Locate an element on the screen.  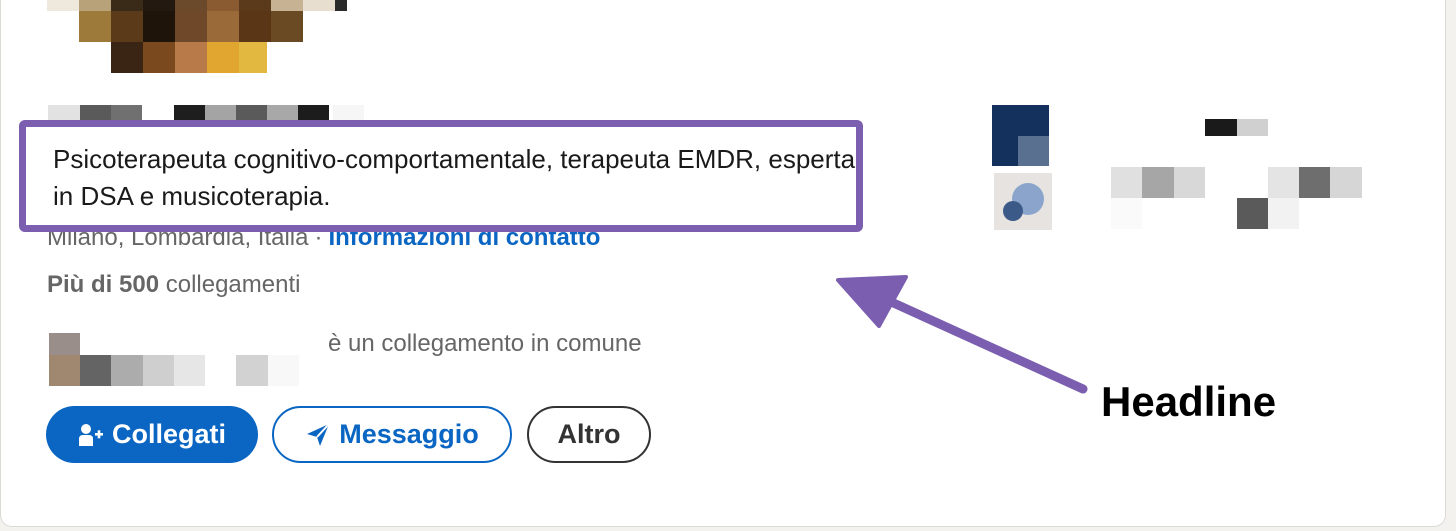
message-button-label: Messaggio is located at coordinates (409, 434).